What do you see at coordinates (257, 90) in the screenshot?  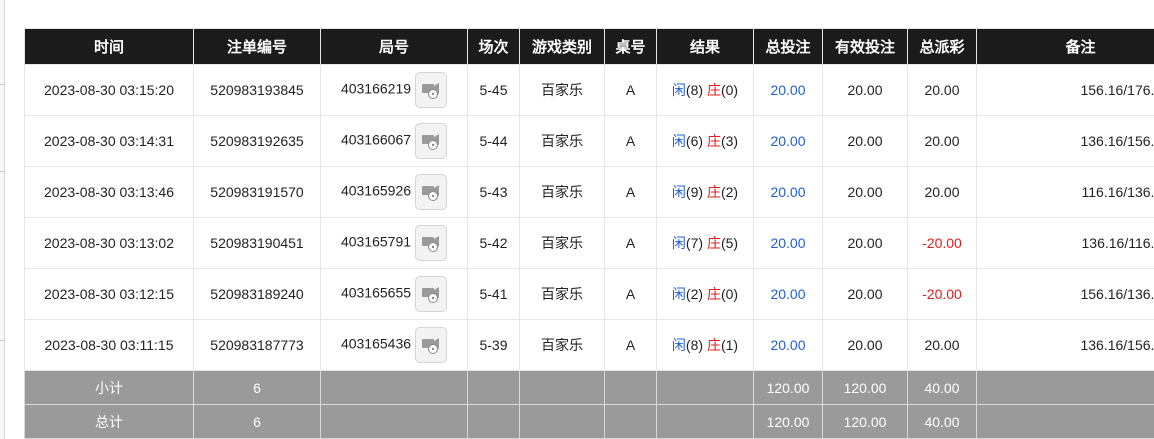 I see `bet-id: 520983193845` at bounding box center [257, 90].